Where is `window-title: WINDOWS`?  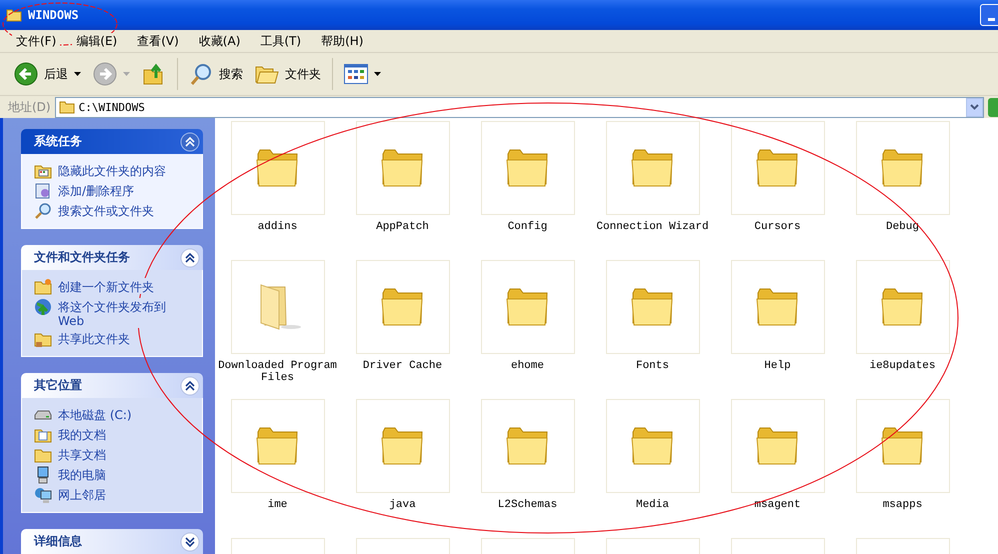
window-title: WINDOWS is located at coordinates (53, 15).